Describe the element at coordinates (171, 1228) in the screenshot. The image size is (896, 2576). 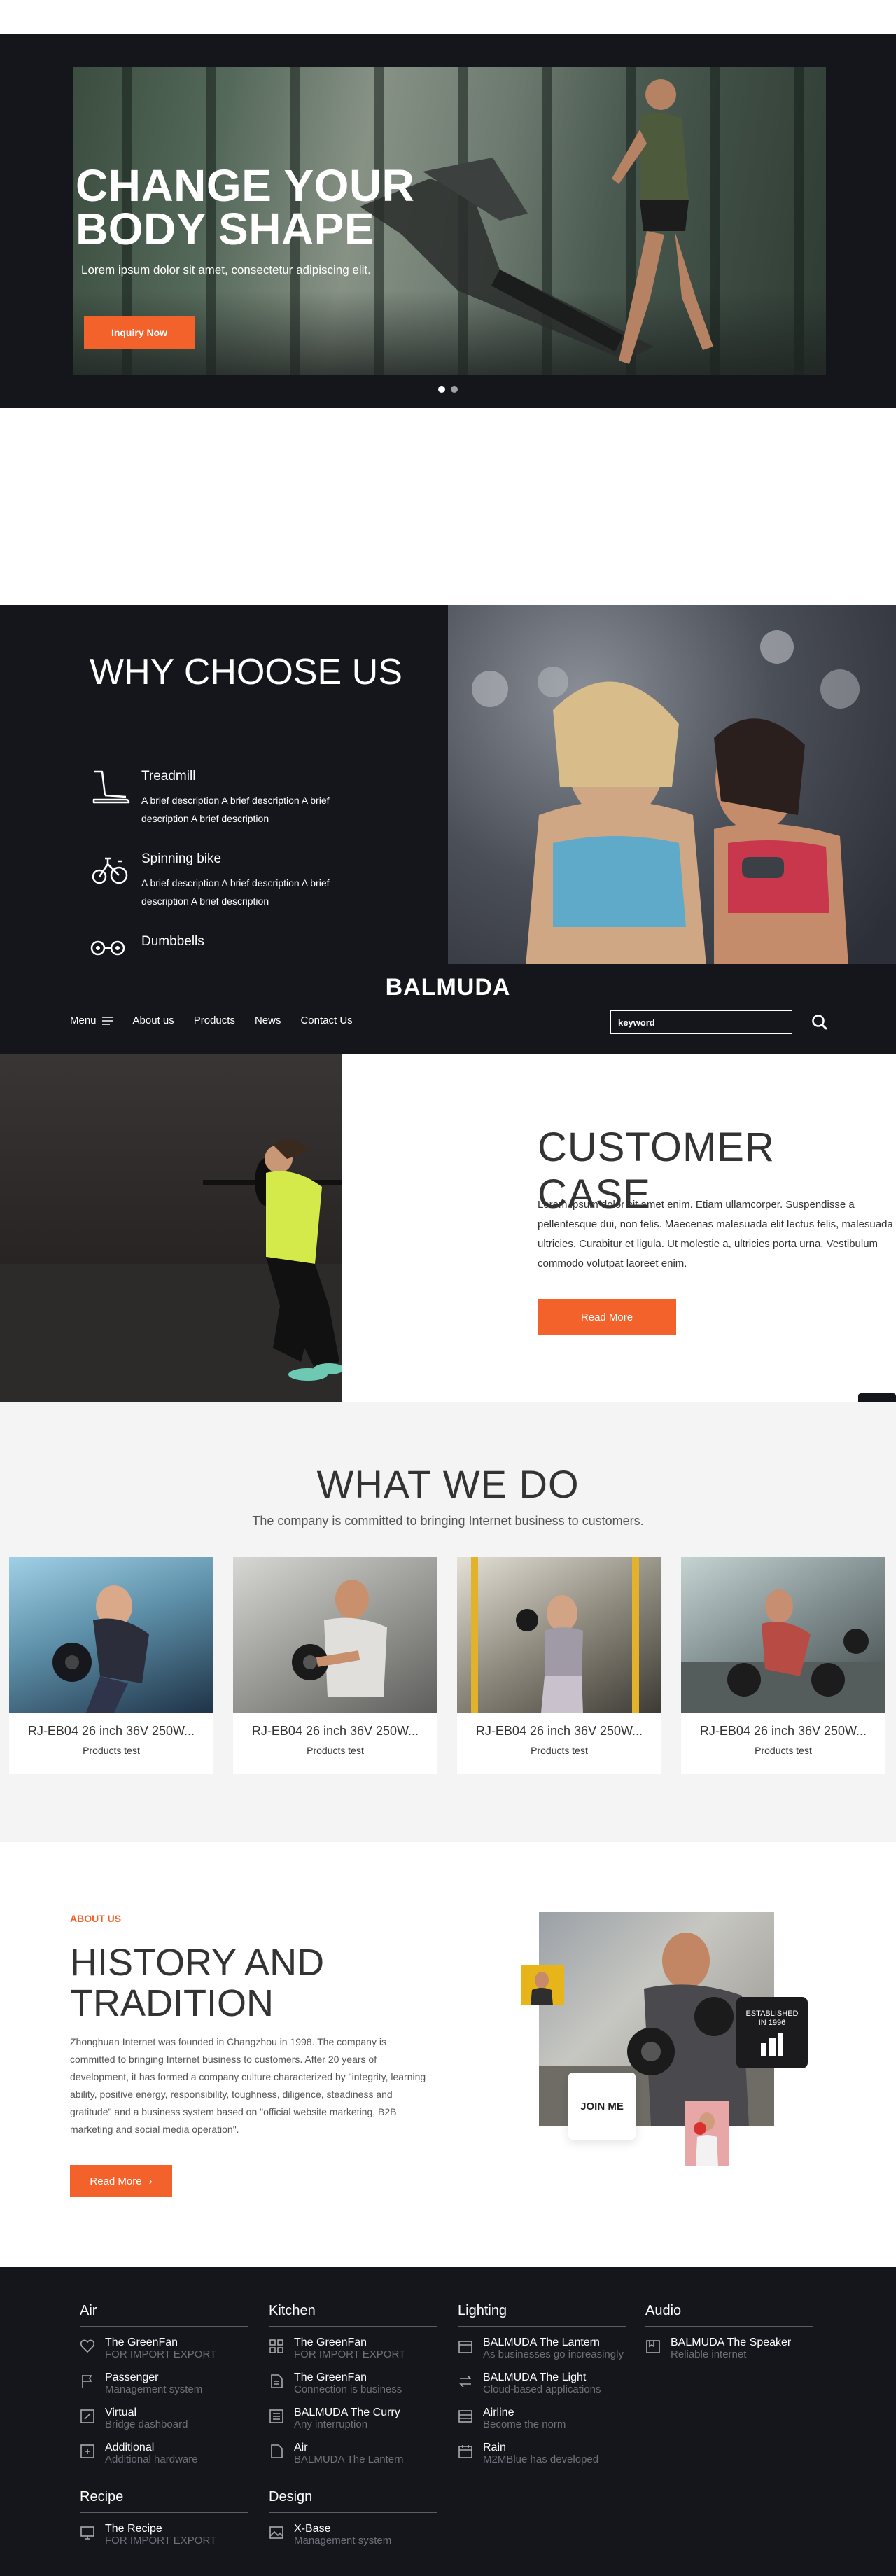
I see `case-photo` at that location.